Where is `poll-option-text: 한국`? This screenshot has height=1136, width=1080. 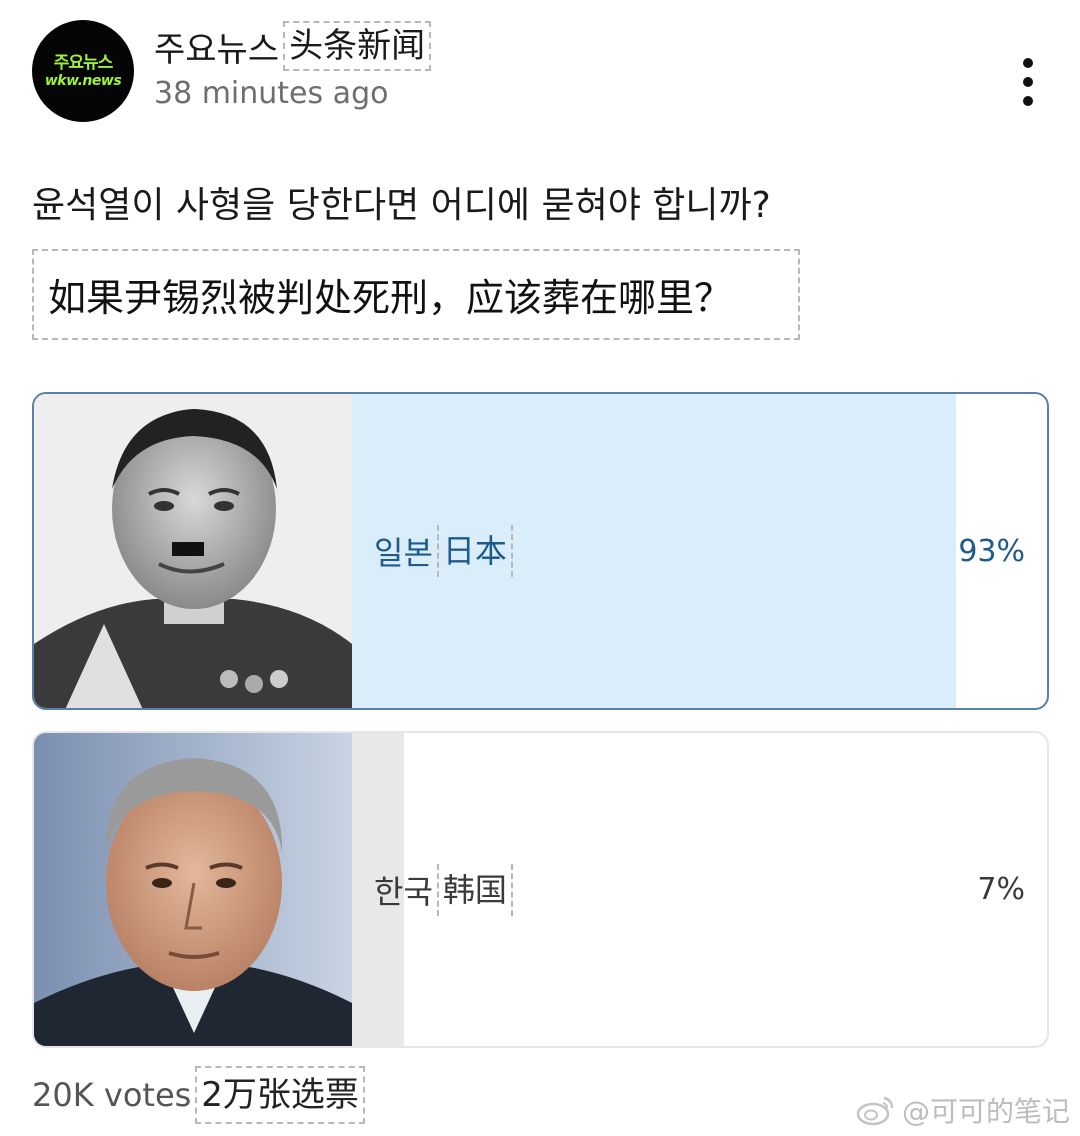
poll-option-text: 한국 is located at coordinates (403, 891).